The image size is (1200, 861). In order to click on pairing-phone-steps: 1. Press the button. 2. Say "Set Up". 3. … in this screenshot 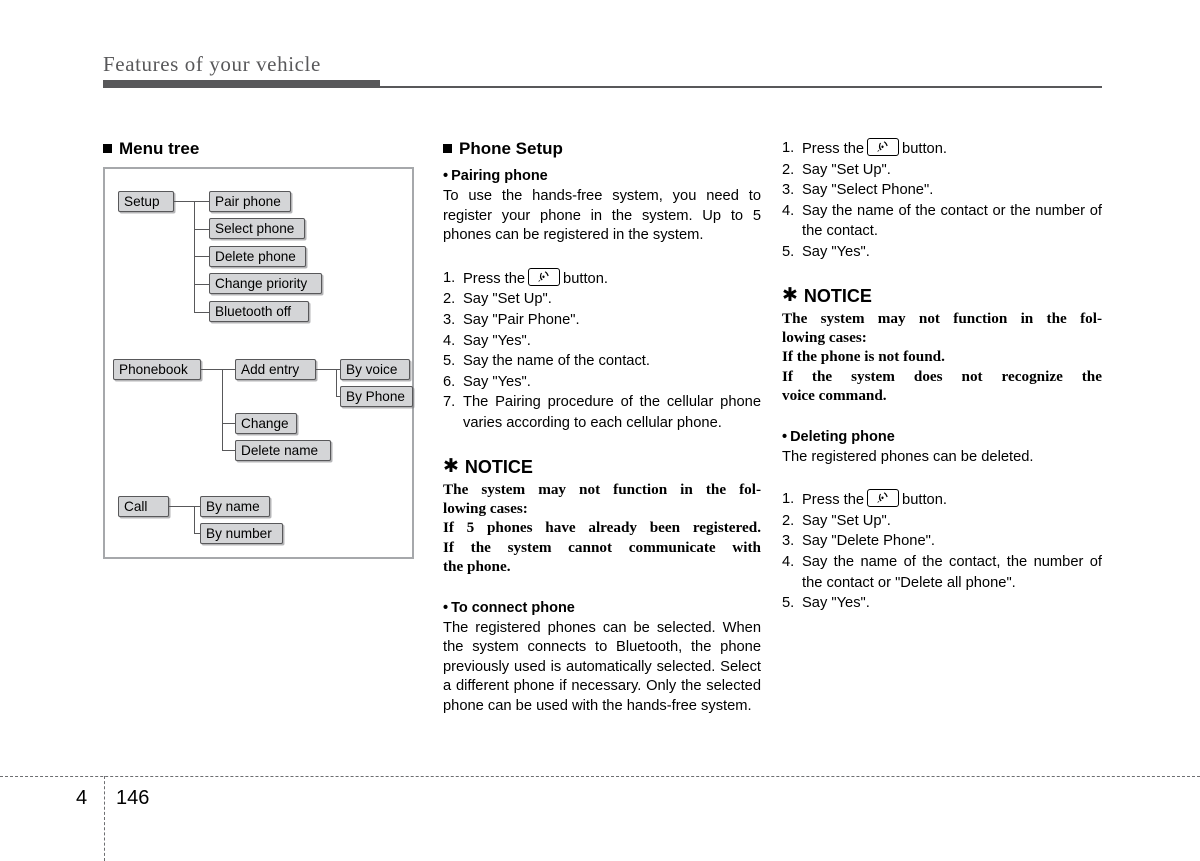, I will do `click(602, 350)`.